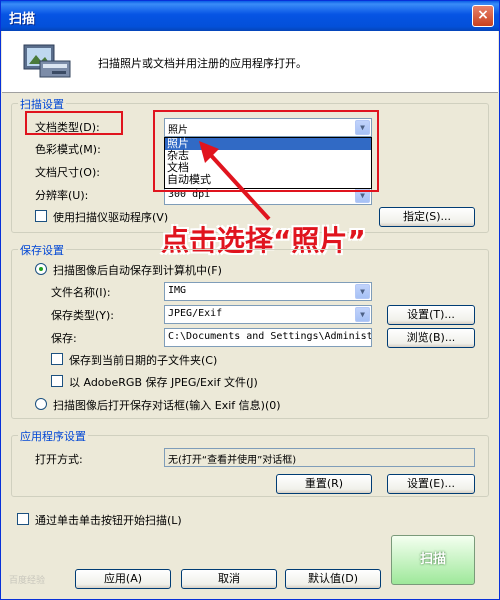  What do you see at coordinates (137, 270) in the screenshot?
I see `auto-save-label: 扫描图像后自动保存到计算机中(F)` at bounding box center [137, 270].